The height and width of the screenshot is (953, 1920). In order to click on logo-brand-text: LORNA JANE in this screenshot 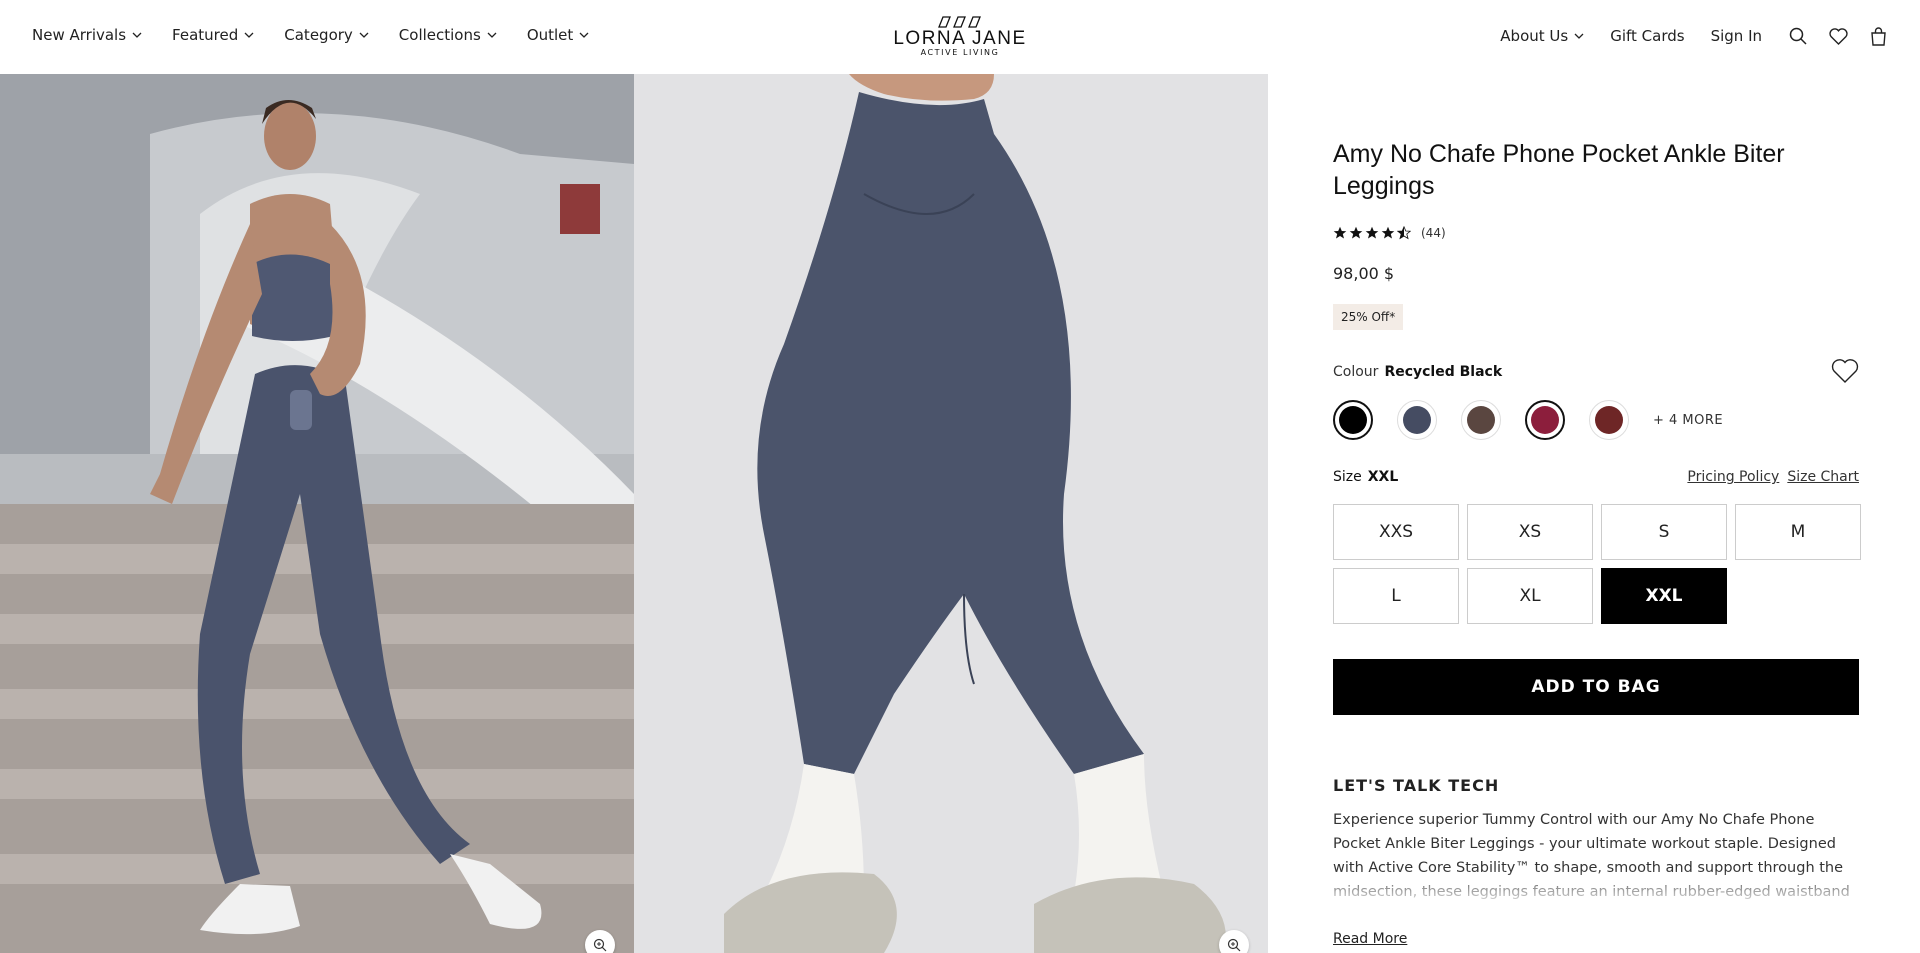, I will do `click(960, 38)`.